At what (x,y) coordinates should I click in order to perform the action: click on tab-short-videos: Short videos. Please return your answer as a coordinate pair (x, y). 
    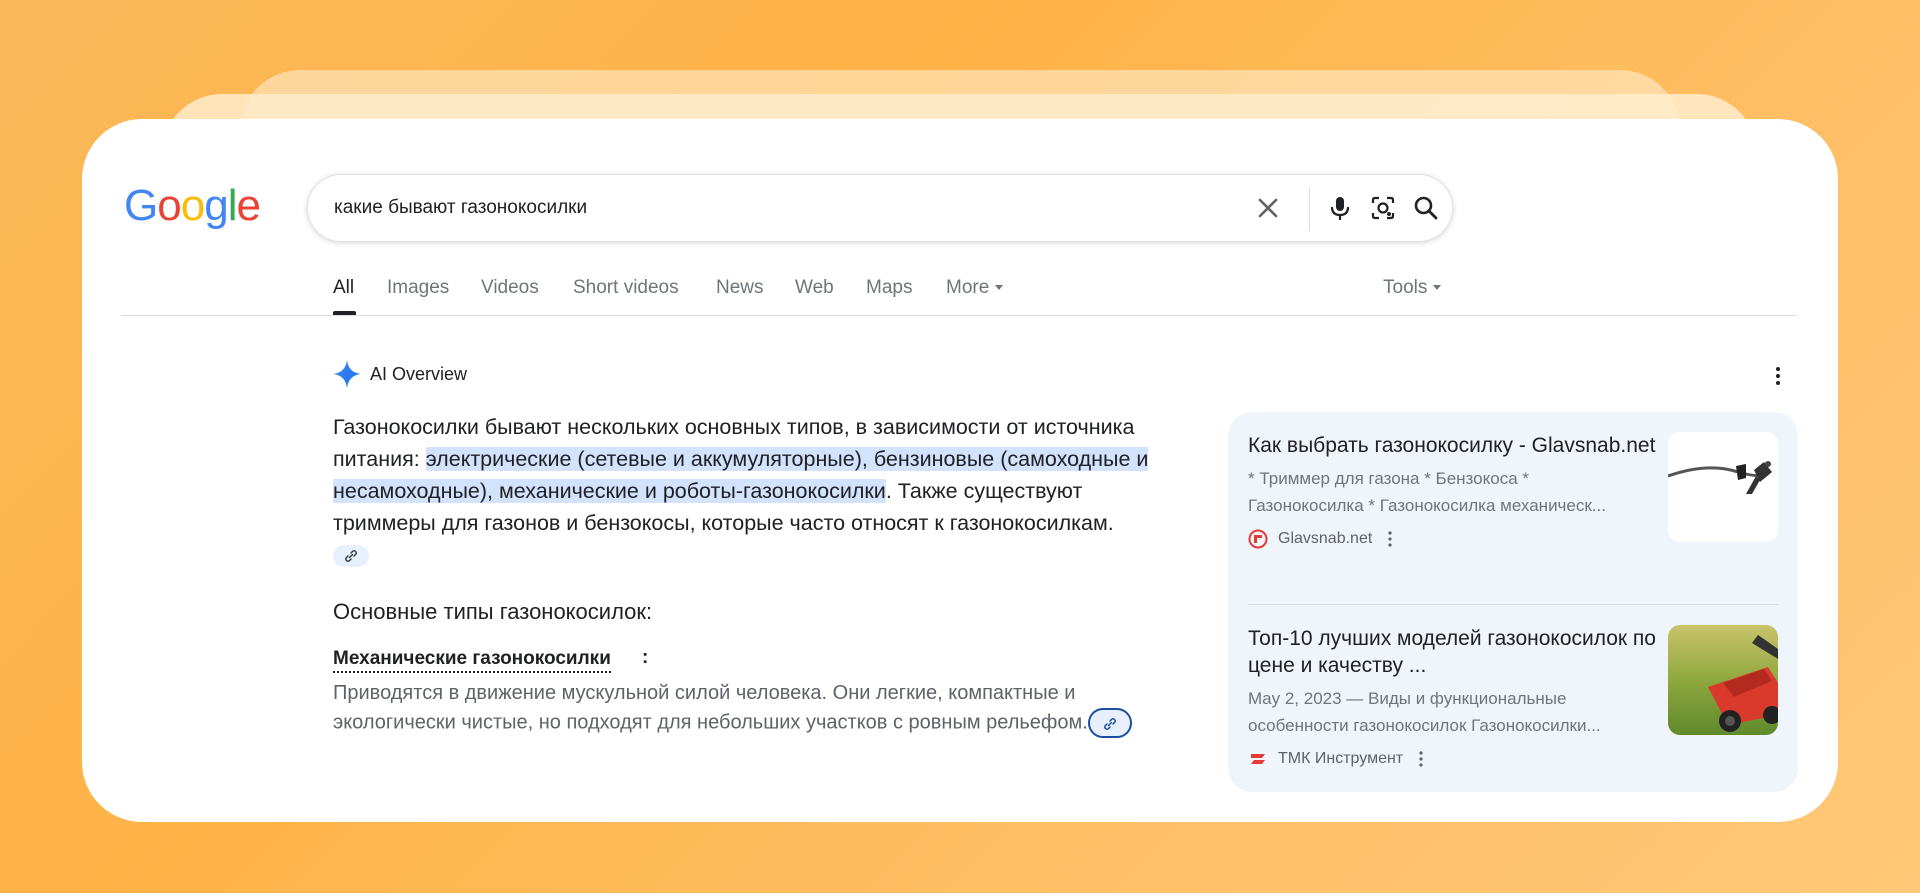
    Looking at the image, I should click on (626, 288).